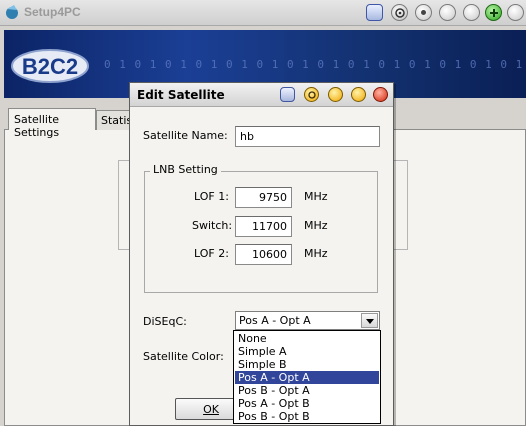 This screenshot has height=426, width=526. I want to click on window-menu-button, so click(374, 12).